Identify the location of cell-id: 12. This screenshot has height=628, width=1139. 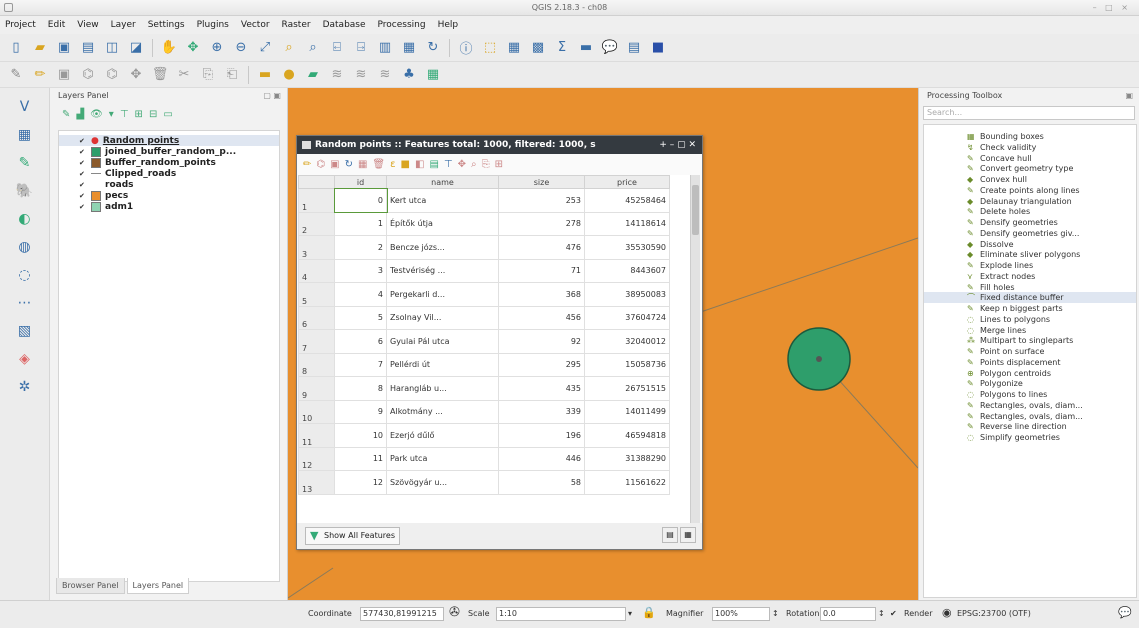
(360, 482).